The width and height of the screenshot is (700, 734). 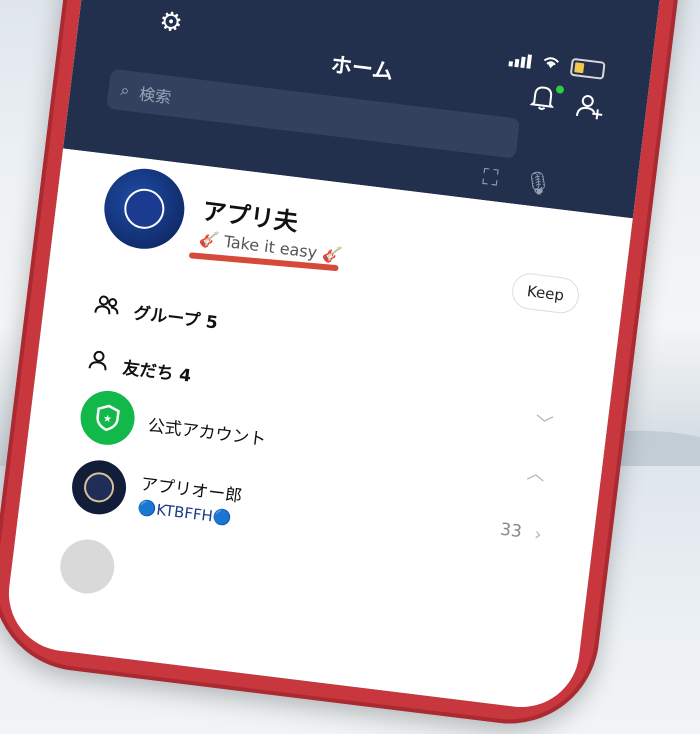 I want to click on official-accounts-label: 公式アカウント, so click(x=207, y=432).